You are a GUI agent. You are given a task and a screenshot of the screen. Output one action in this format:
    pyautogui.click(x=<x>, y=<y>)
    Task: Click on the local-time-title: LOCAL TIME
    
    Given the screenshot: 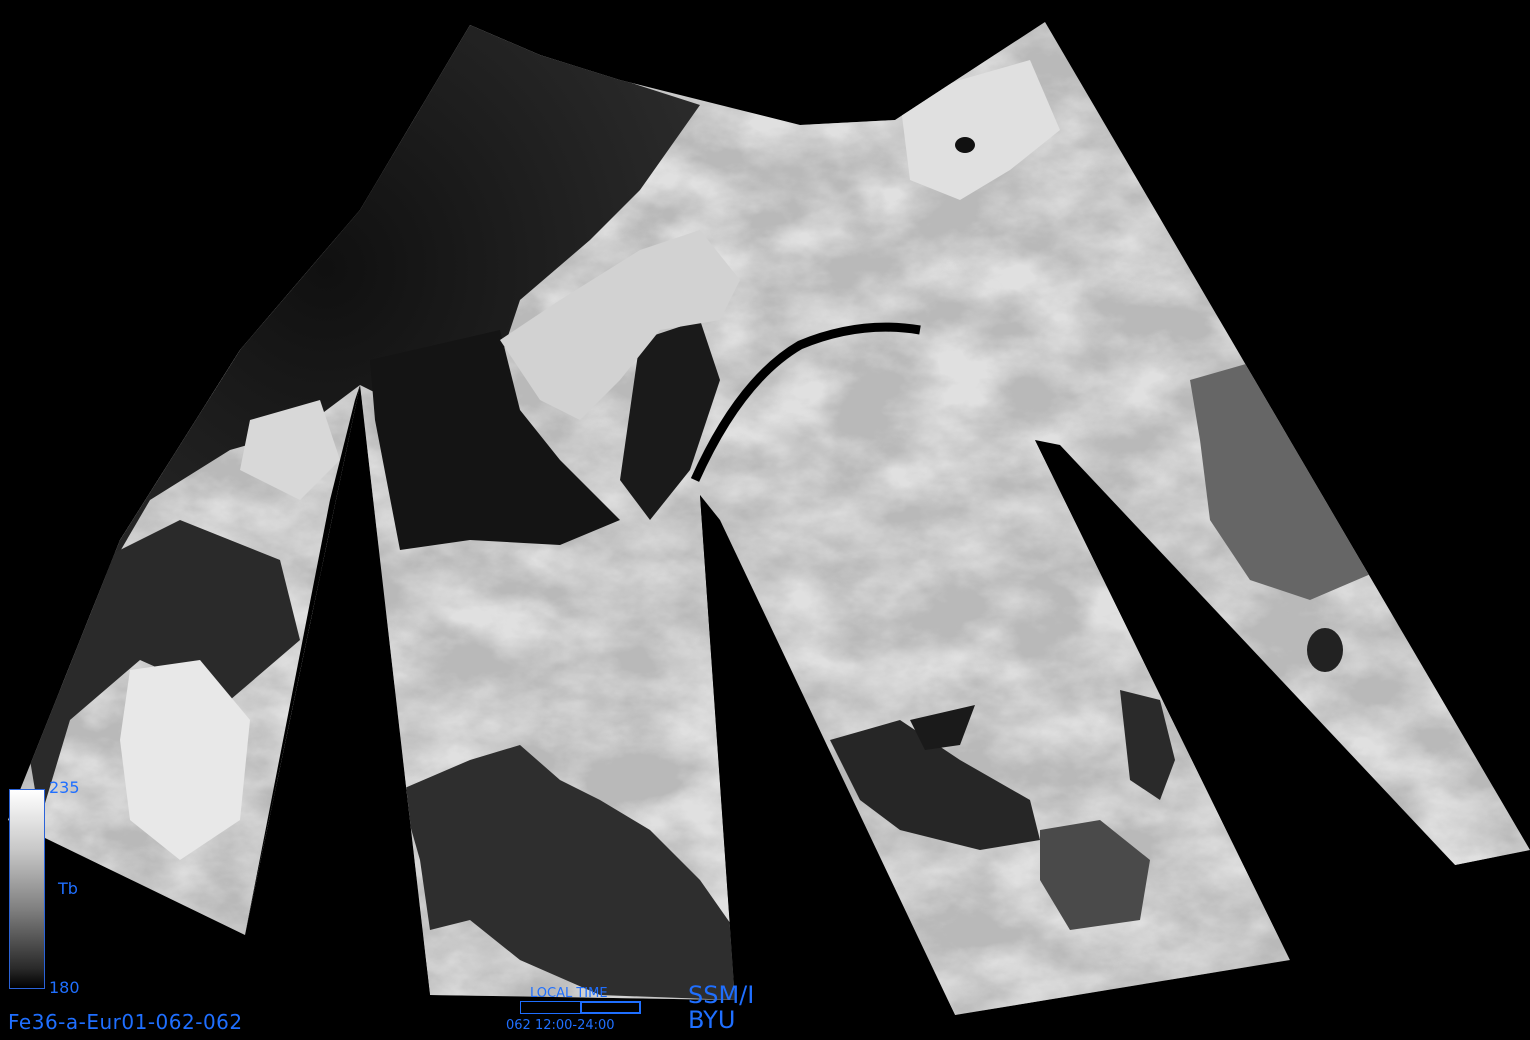 What is the action you would take?
    pyautogui.click(x=569, y=993)
    